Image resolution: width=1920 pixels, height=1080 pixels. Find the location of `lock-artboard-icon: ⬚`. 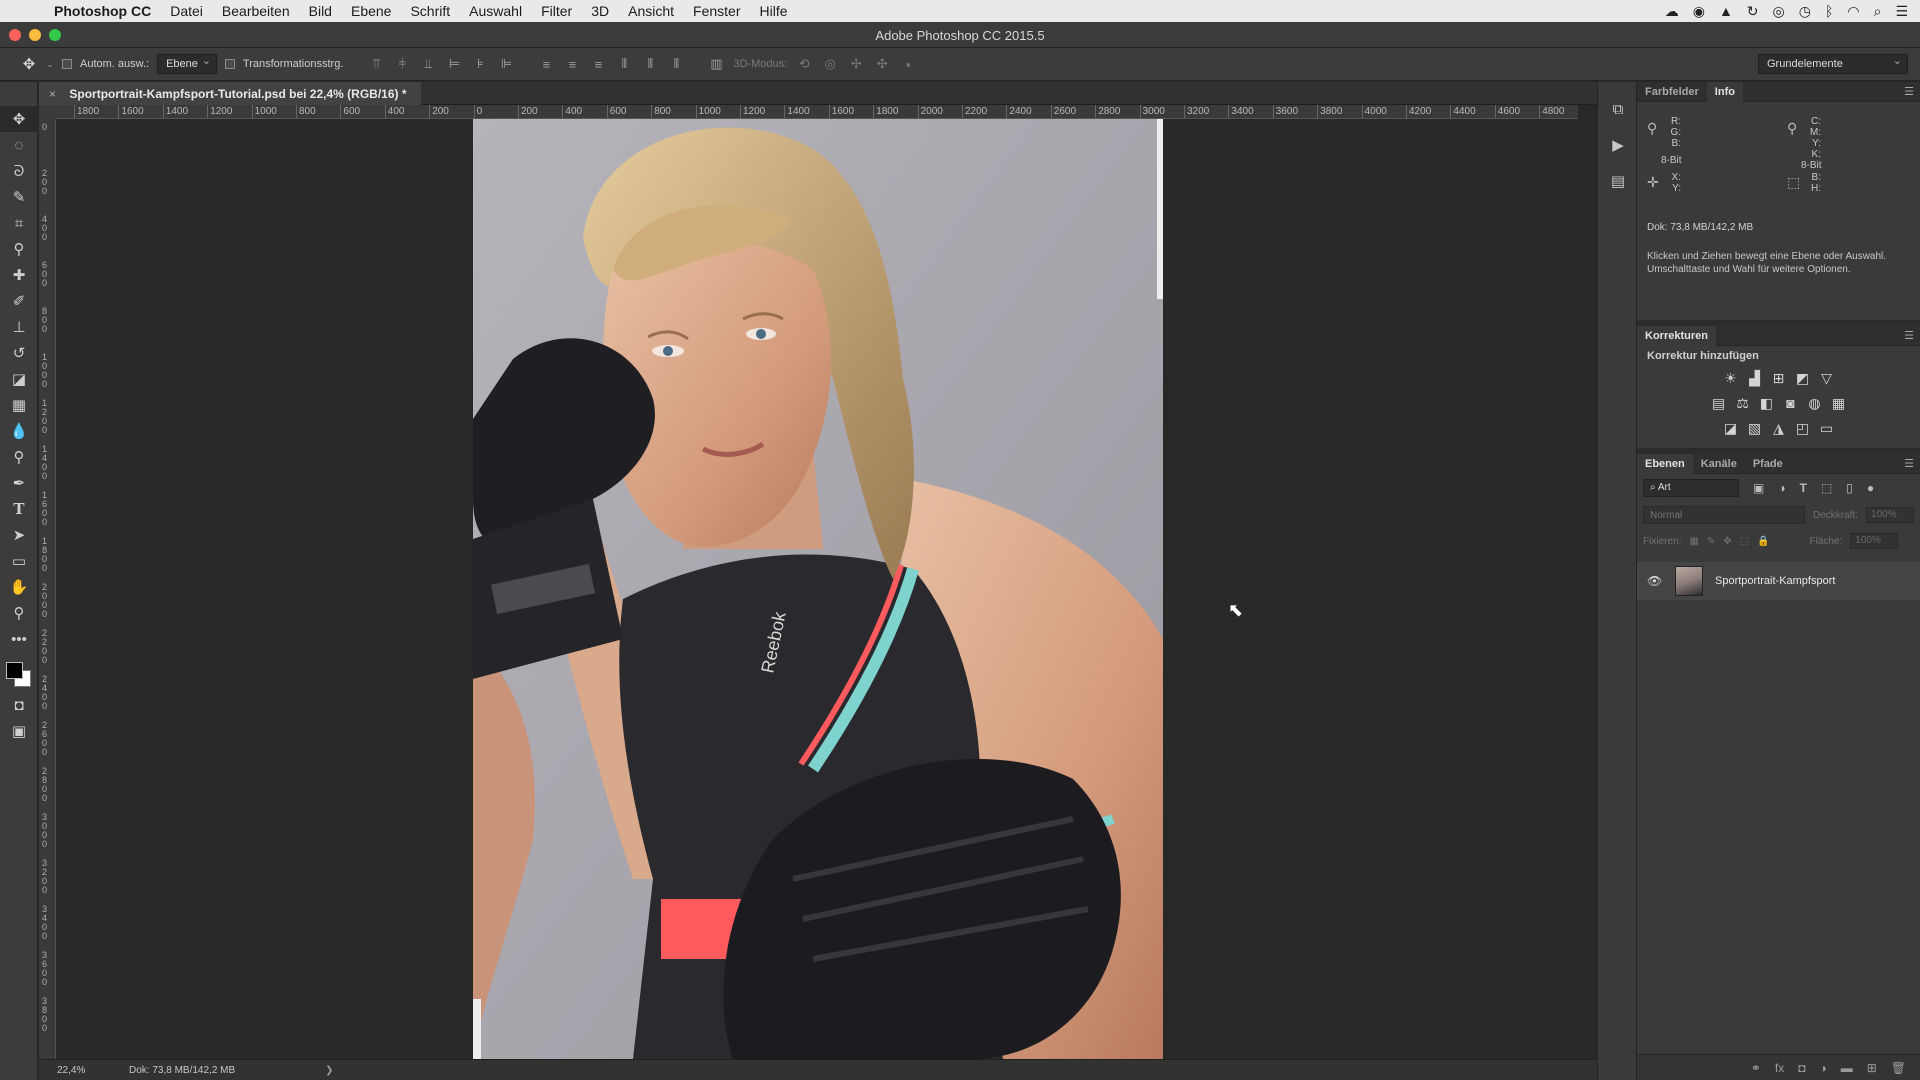

lock-artboard-icon: ⬚ is located at coordinates (1744, 541).